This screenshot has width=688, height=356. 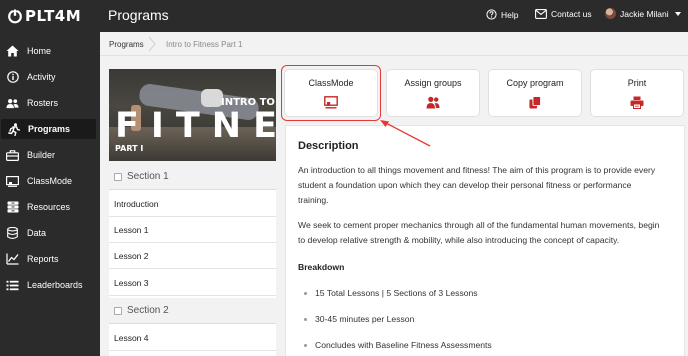 I want to click on archive-icon, so click(x=12, y=207).